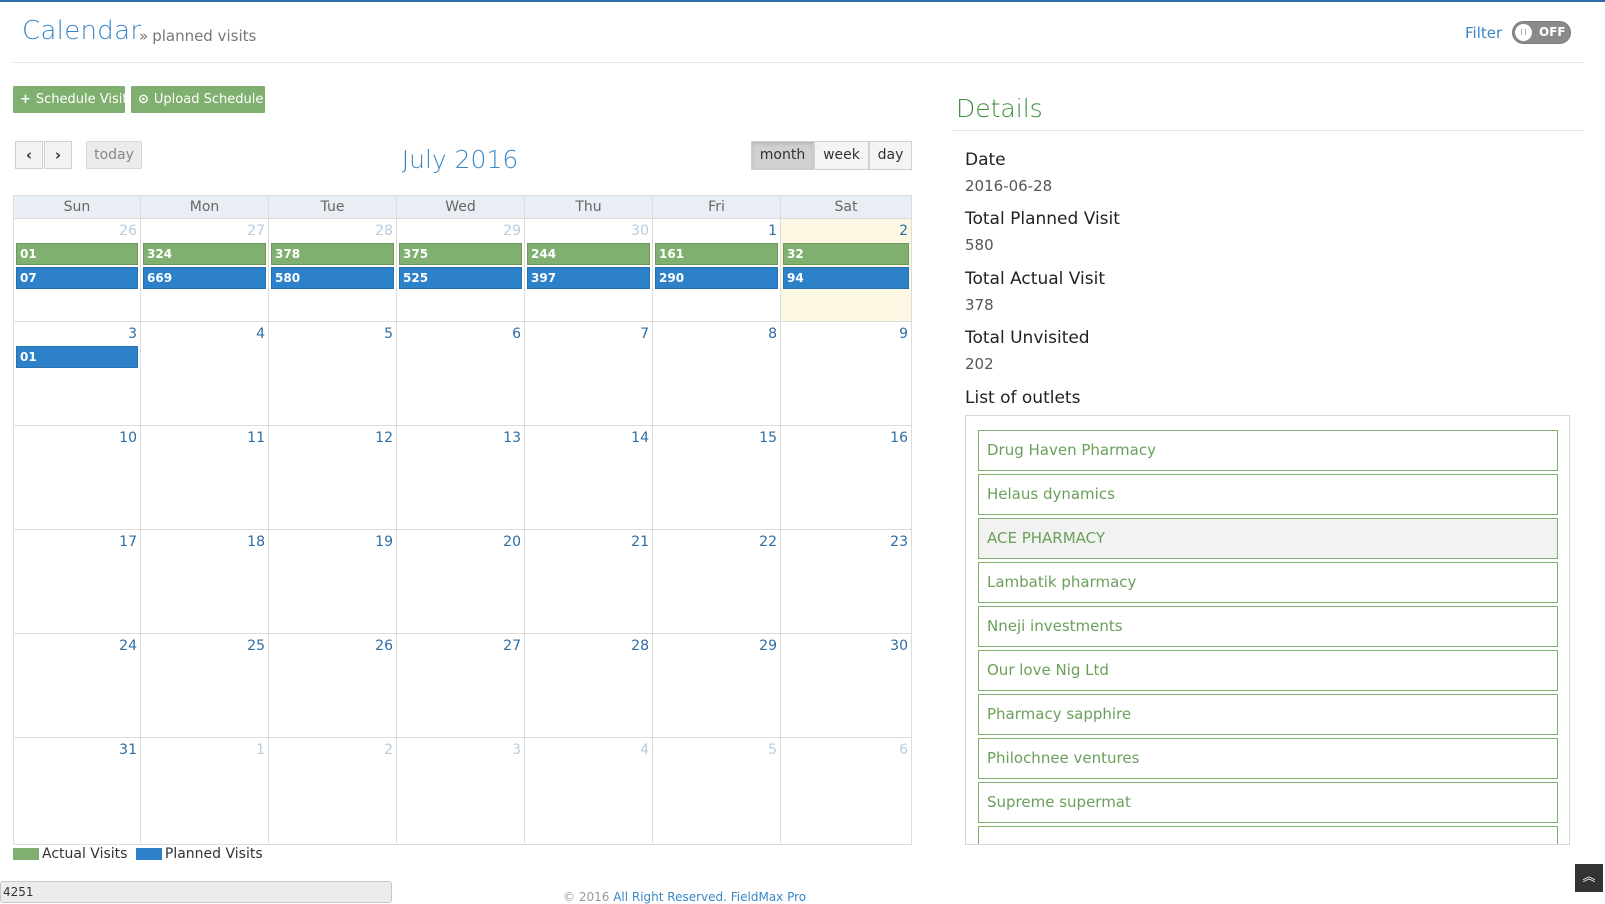 Image resolution: width=1605 pixels, height=904 pixels. I want to click on calendar-day: 26 01 07, so click(77, 270).